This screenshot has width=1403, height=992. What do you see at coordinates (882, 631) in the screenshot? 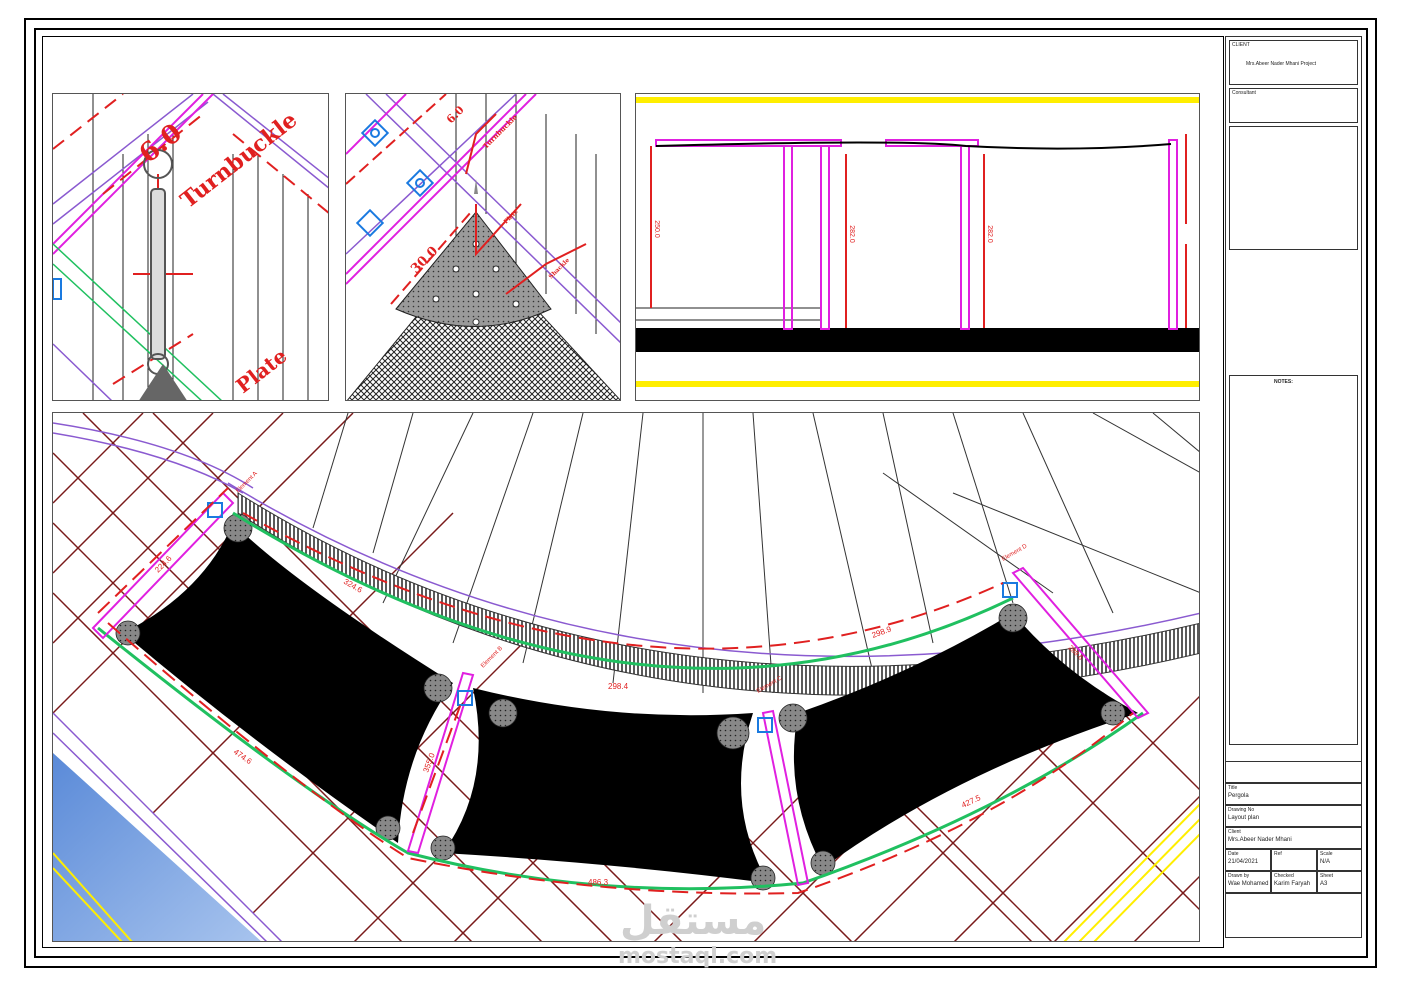
I see `plan-dim-4: 298.9` at bounding box center [882, 631].